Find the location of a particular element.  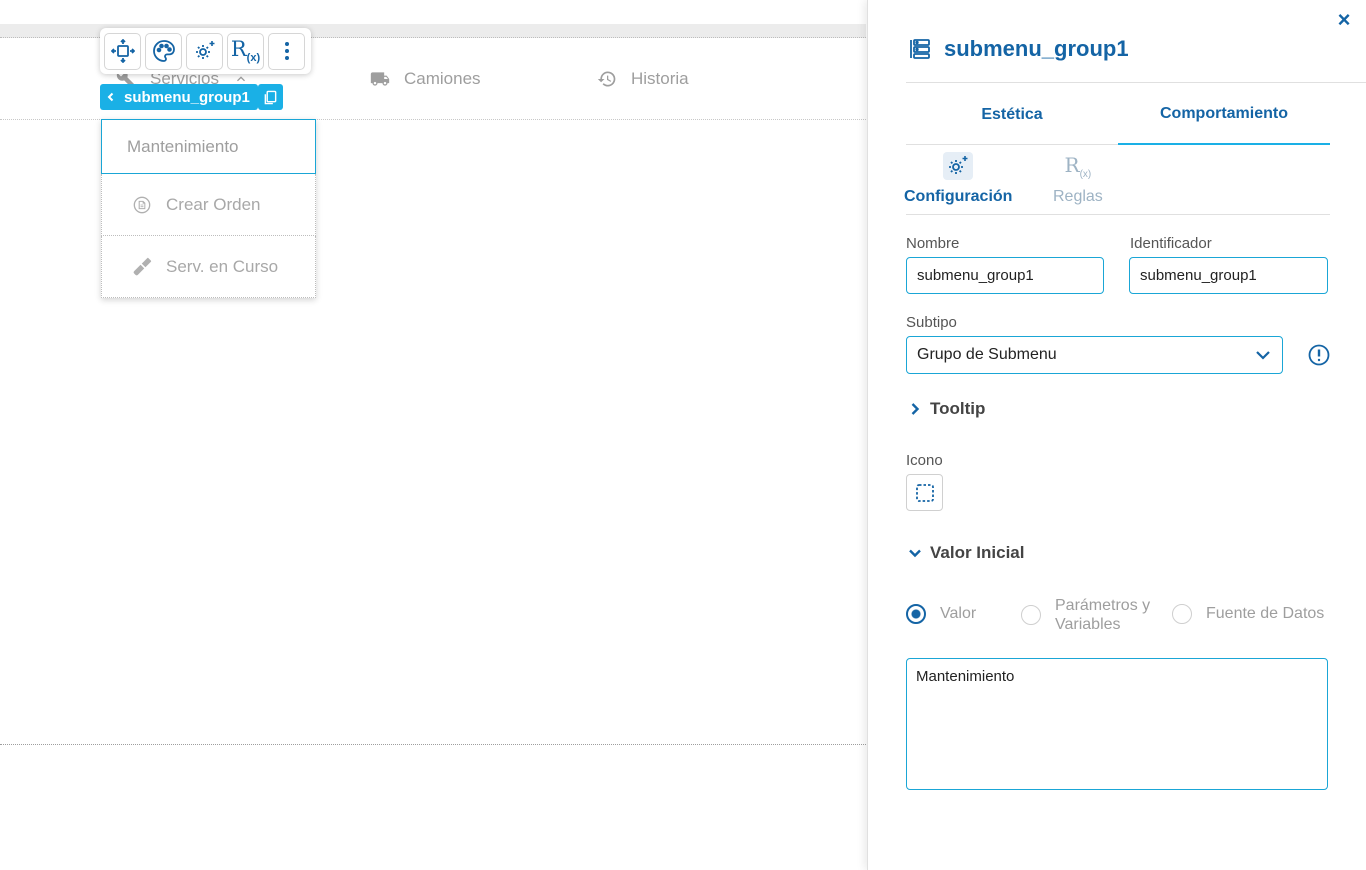

icon-picker-button is located at coordinates (924, 492).